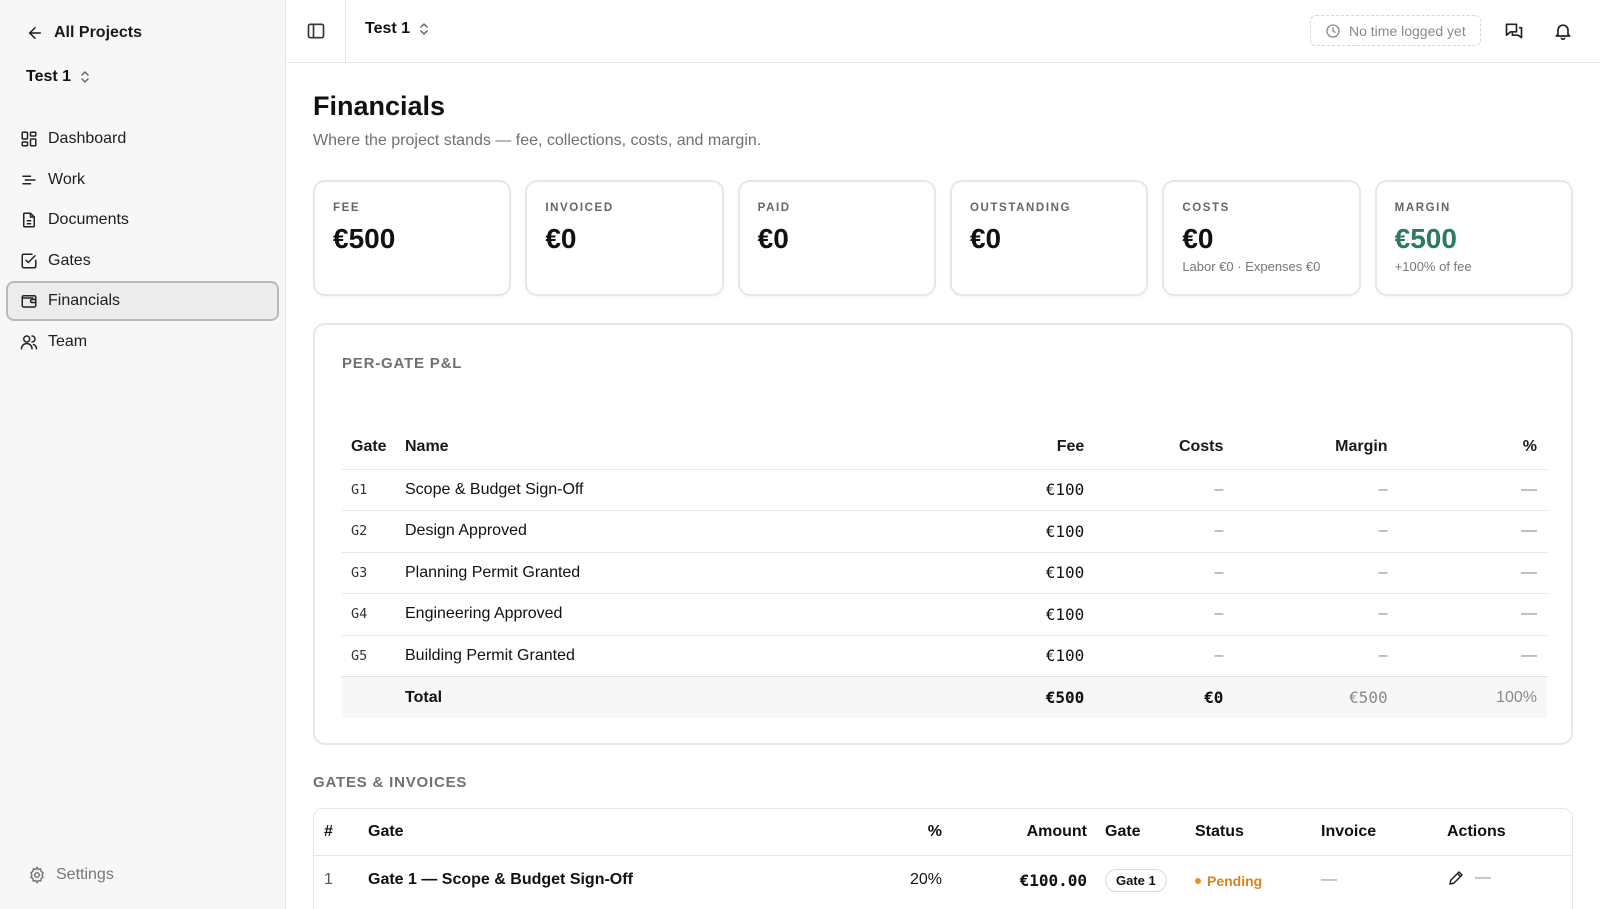  I want to click on sidebar-item-documents: Documents, so click(142, 220).